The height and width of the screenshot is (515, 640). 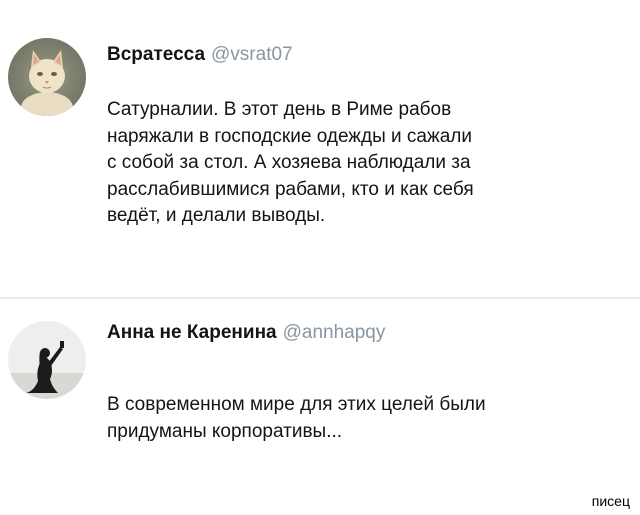 I want to click on tweet-text-line: наряжали в господские одежды и сажали, so click(x=289, y=136).